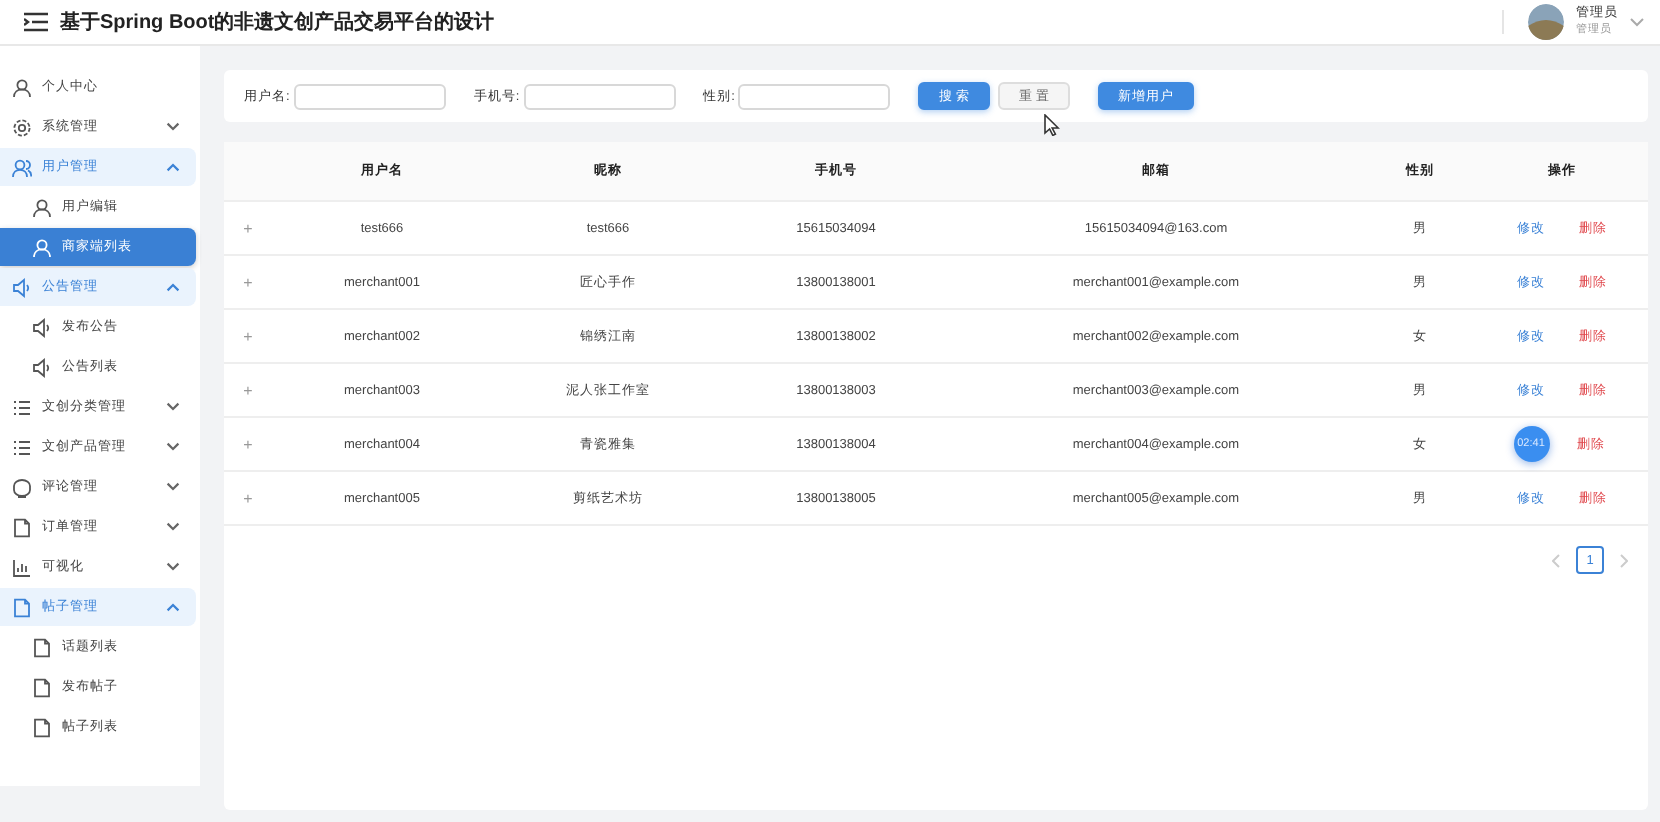 The height and width of the screenshot is (822, 1660). I want to click on menu-icon, so click(36, 22).